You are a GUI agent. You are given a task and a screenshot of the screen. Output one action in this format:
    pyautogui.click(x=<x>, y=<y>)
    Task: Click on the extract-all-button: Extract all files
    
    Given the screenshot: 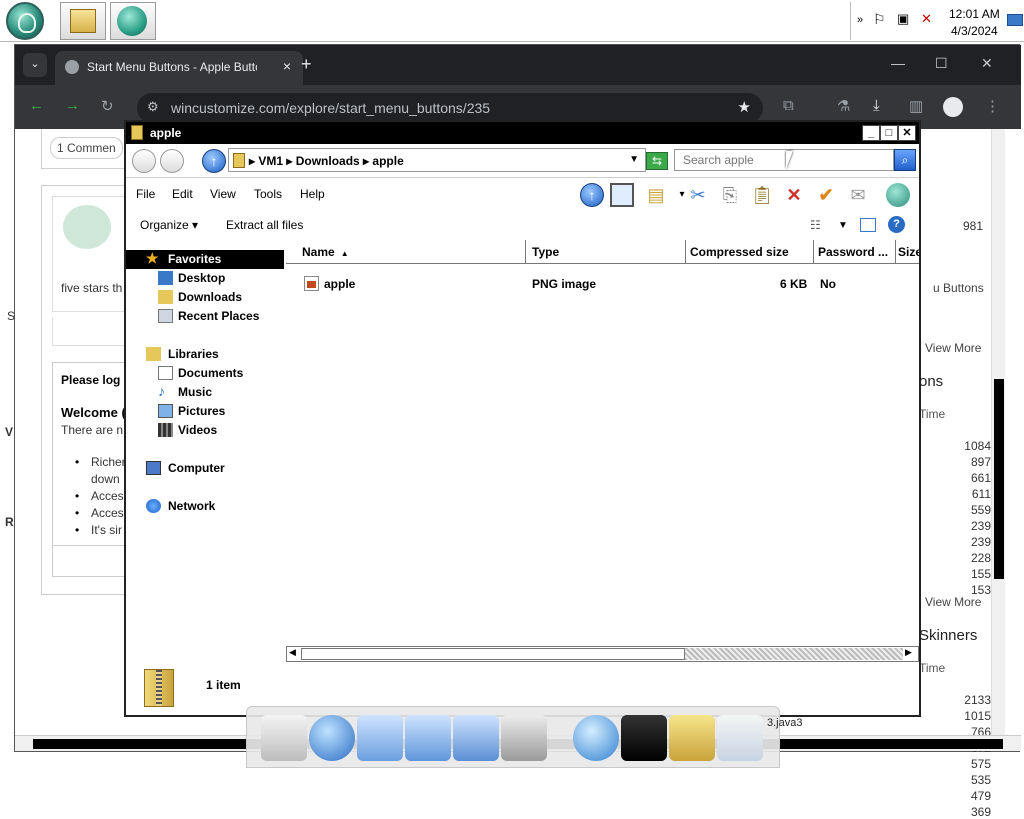 What is the action you would take?
    pyautogui.click(x=264, y=225)
    